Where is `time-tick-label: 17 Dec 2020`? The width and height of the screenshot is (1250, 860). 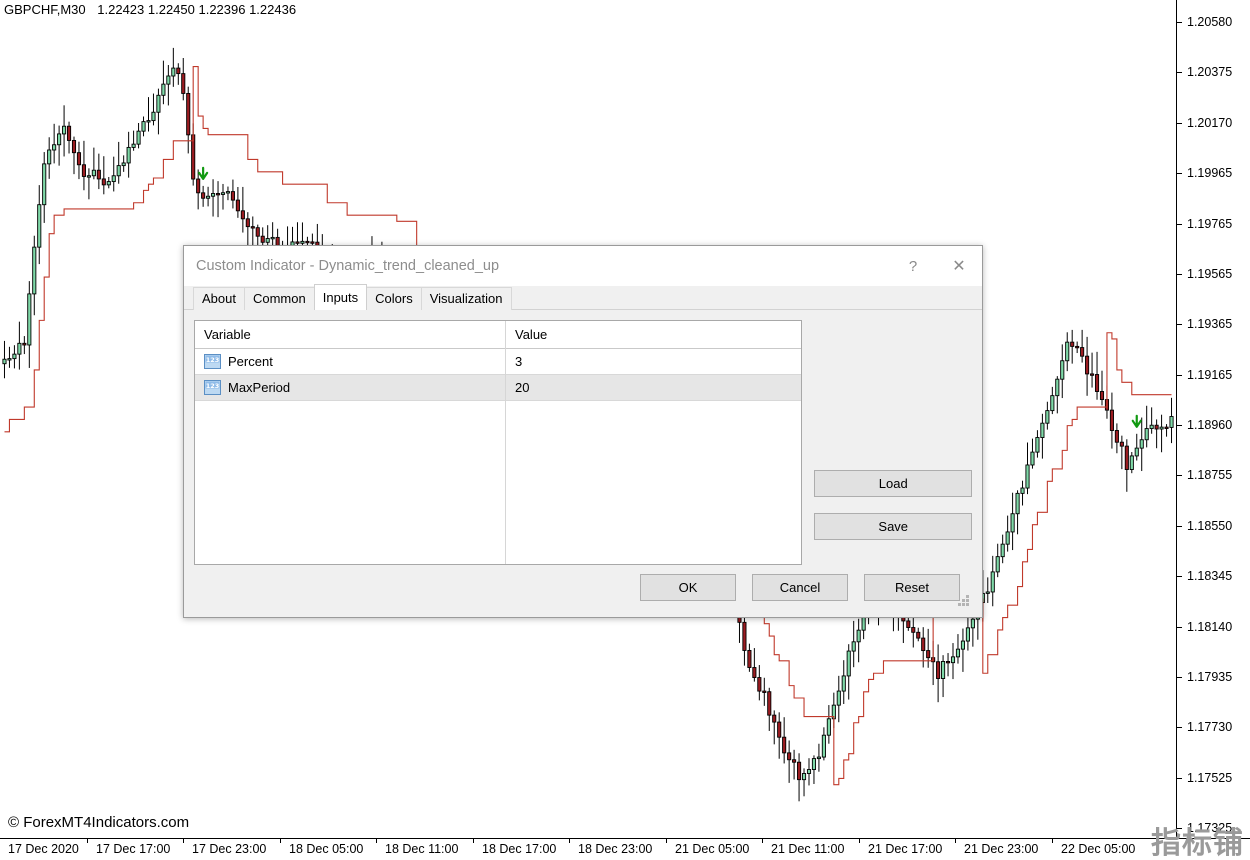
time-tick-label: 17 Dec 2020 is located at coordinates (39, 847).